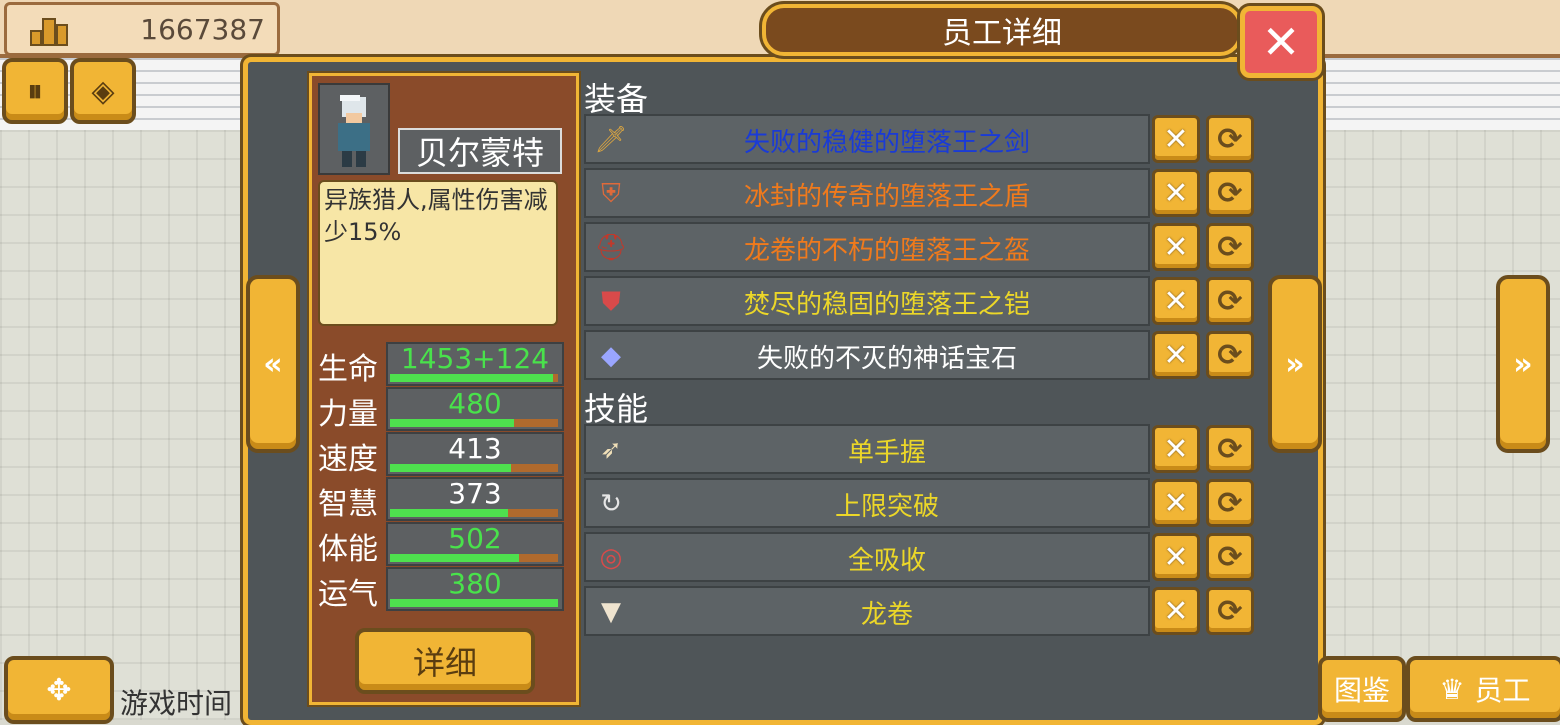 This screenshot has width=1560, height=725. I want to click on stat-row: 生命 1453+124, so click(441, 364).